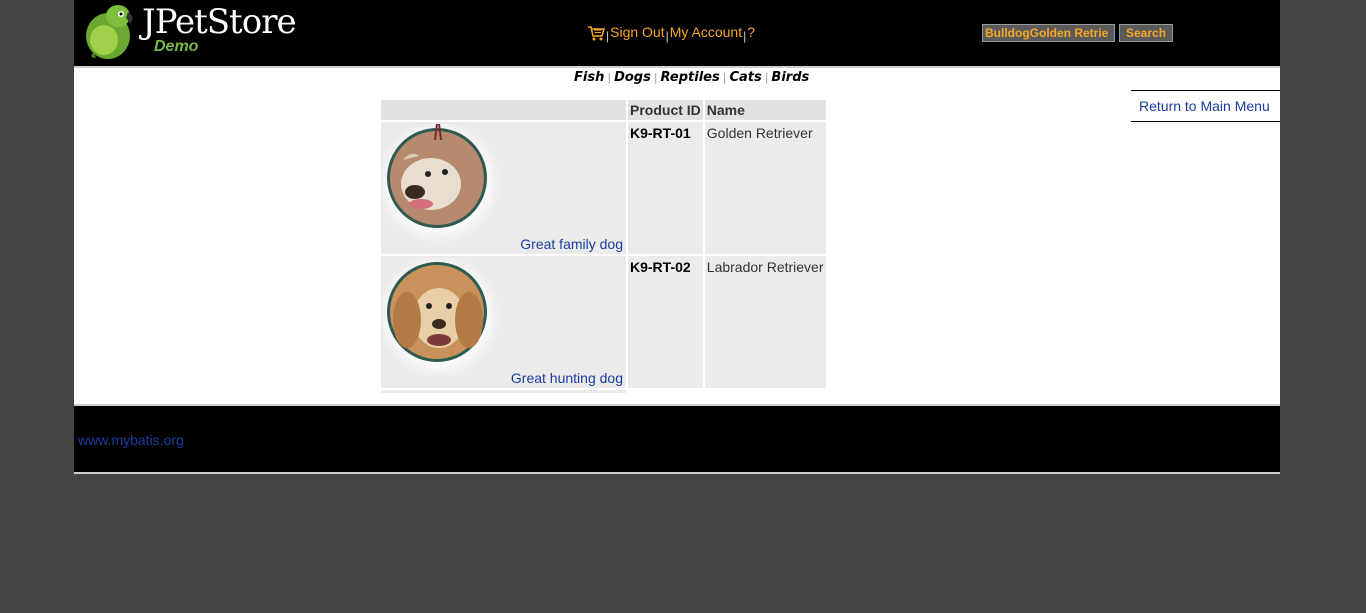  I want to click on search-input, so click(1048, 33).